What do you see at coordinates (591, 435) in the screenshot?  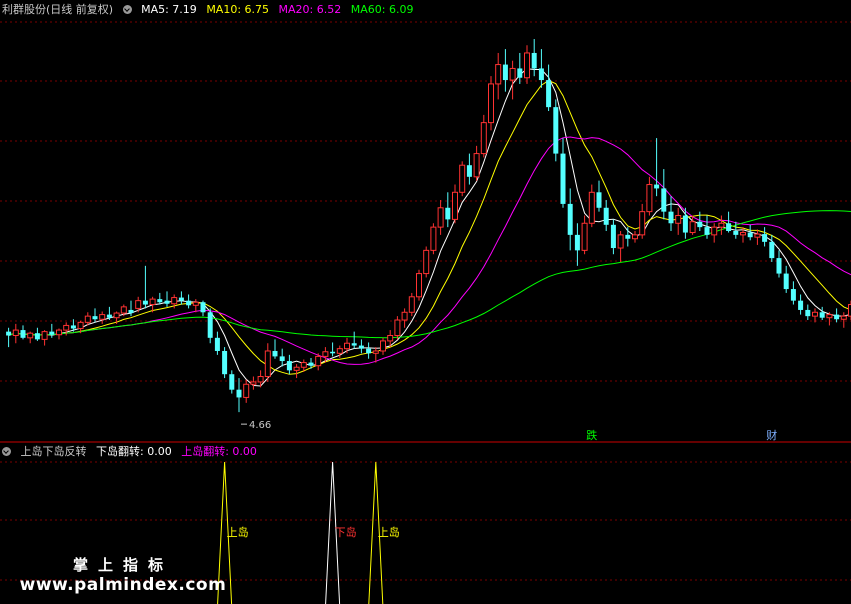 I see `event-marker: 跌` at bounding box center [591, 435].